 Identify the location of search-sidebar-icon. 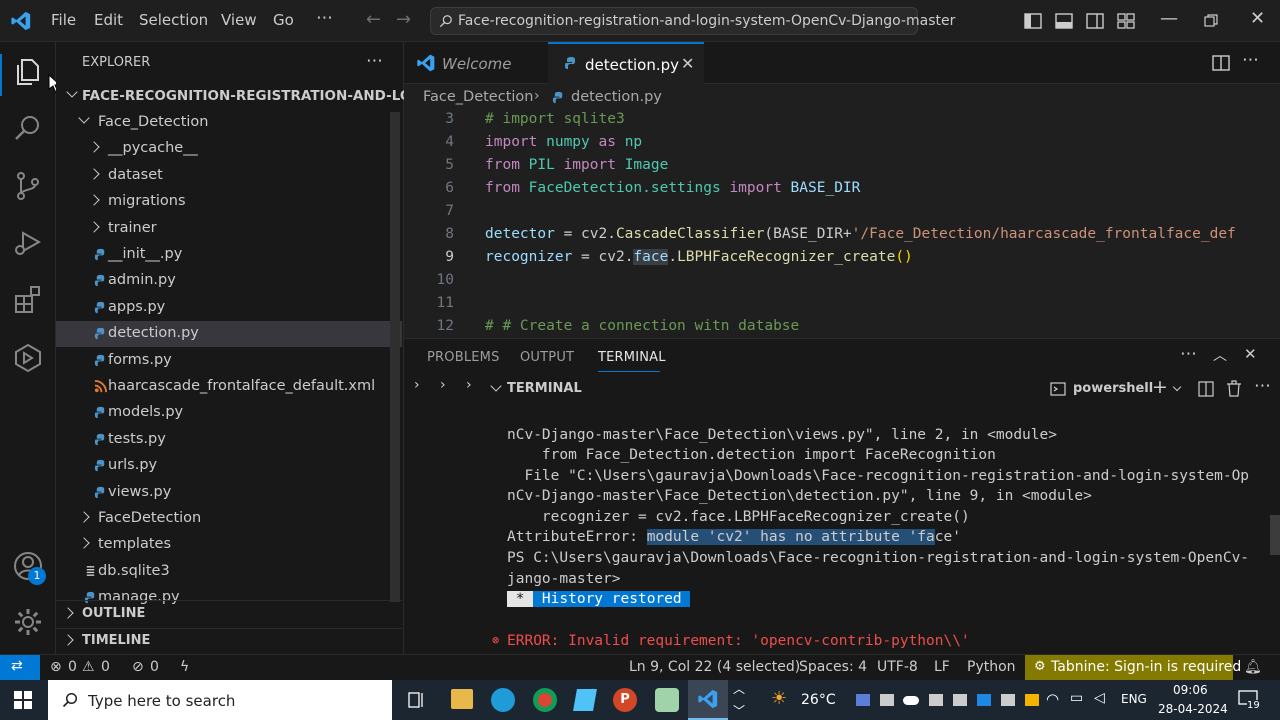
(28, 128).